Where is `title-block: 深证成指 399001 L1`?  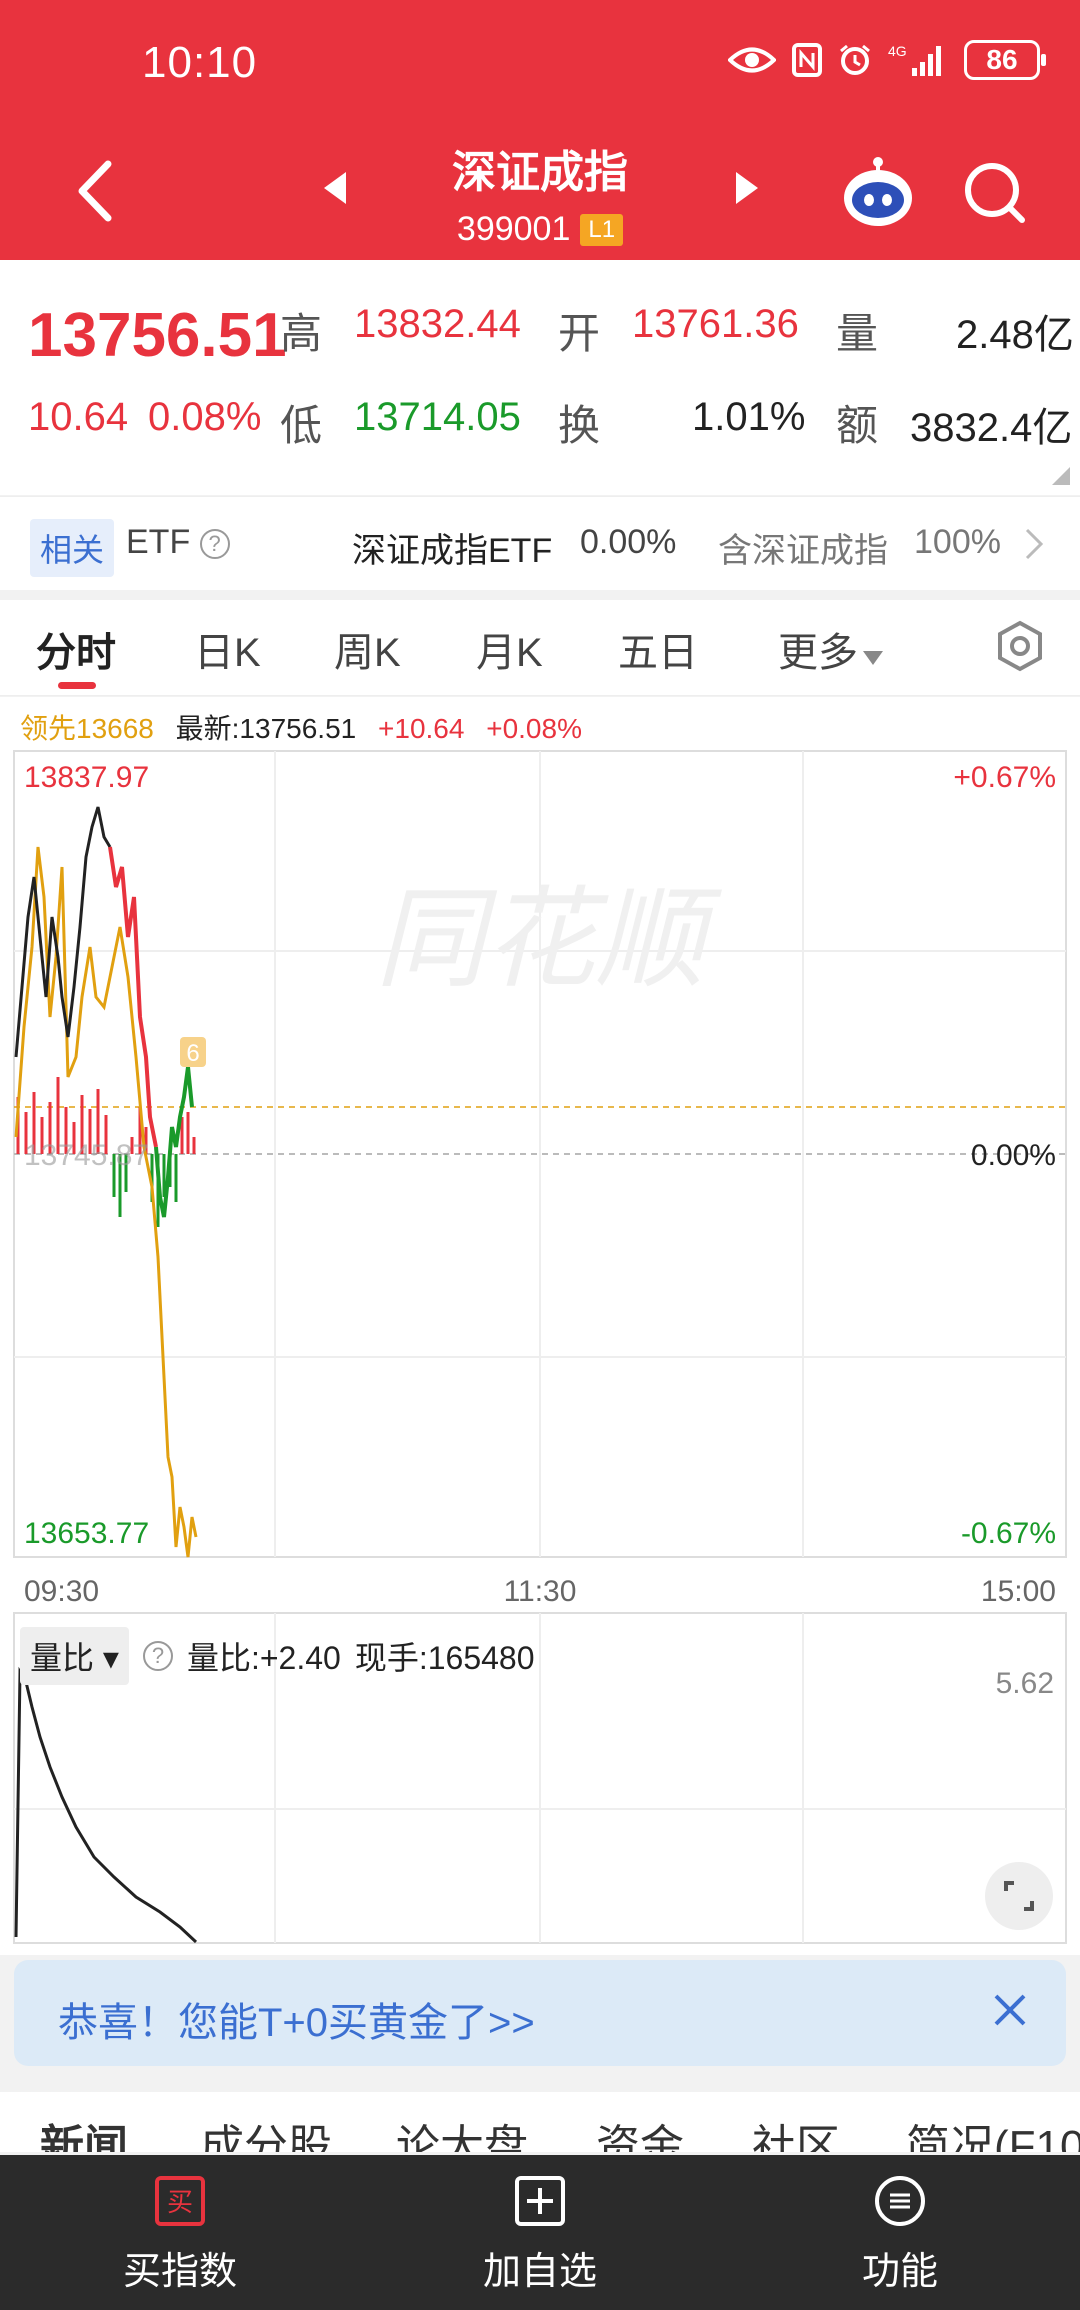 title-block: 深证成指 399001 L1 is located at coordinates (540, 189).